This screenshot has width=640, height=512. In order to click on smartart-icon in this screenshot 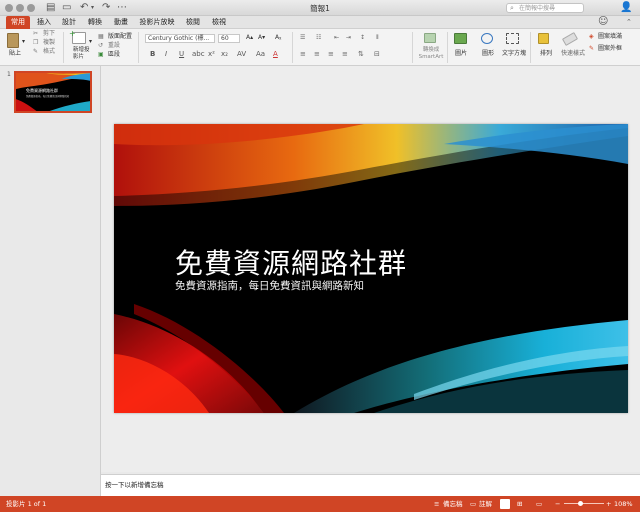, I will do `click(430, 38)`.